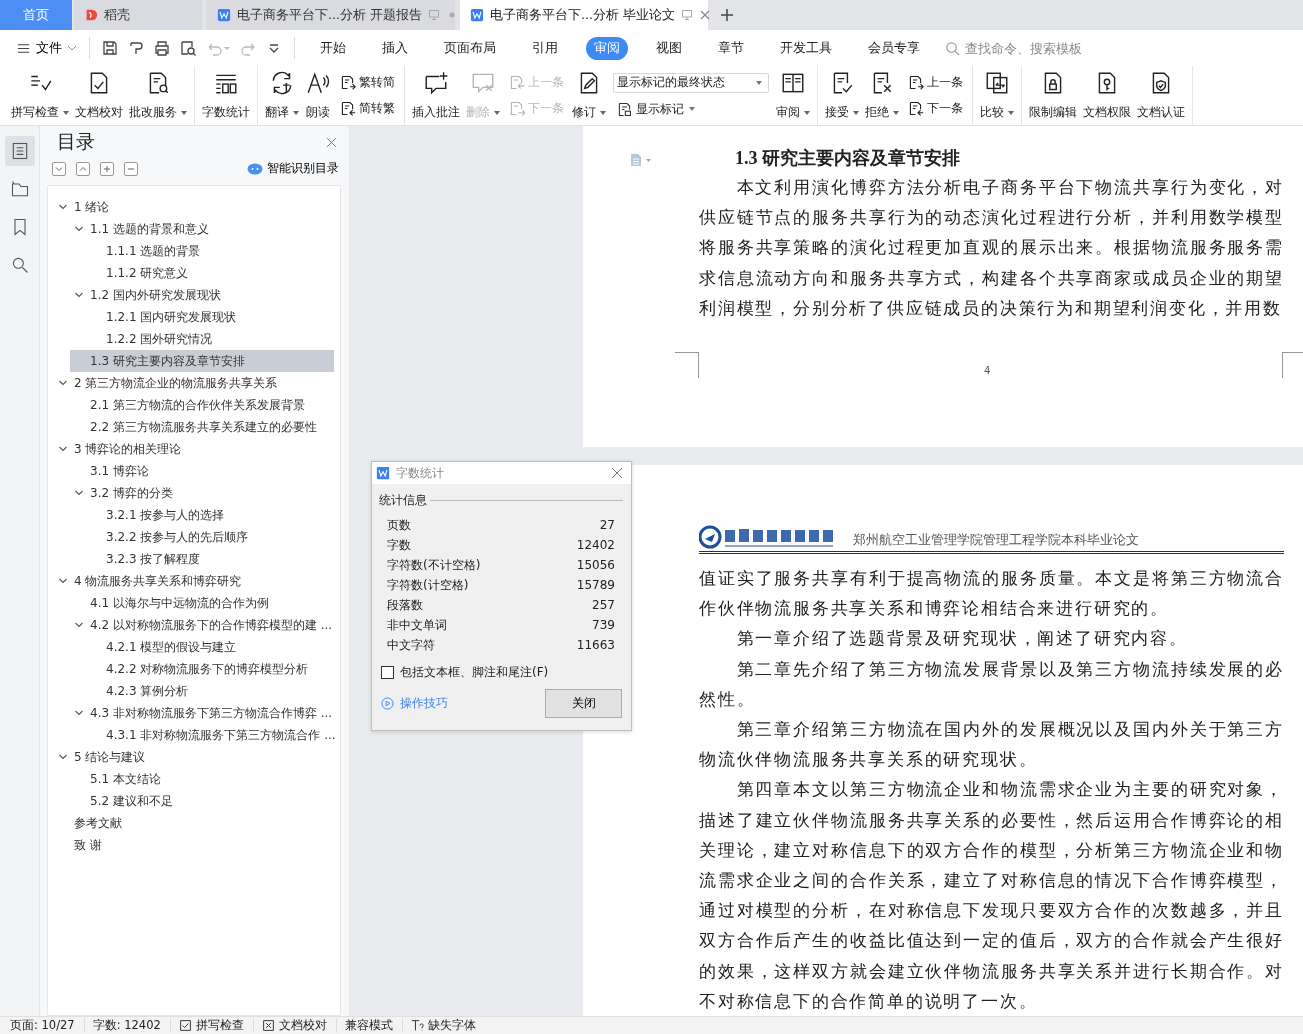 This screenshot has width=1303, height=1034. Describe the element at coordinates (191, 581) in the screenshot. I see `outline-item: 4 物流服务共享关系和博弈研究` at that location.